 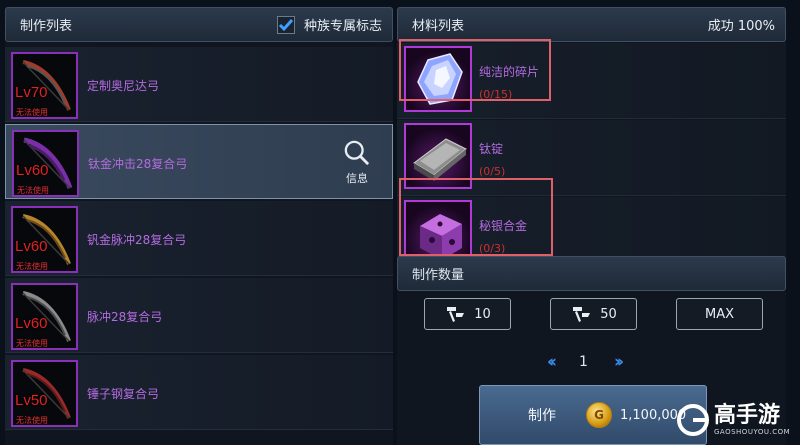 What do you see at coordinates (46, 26) in the screenshot?
I see `craft-list-title: 制作列表` at bounding box center [46, 26].